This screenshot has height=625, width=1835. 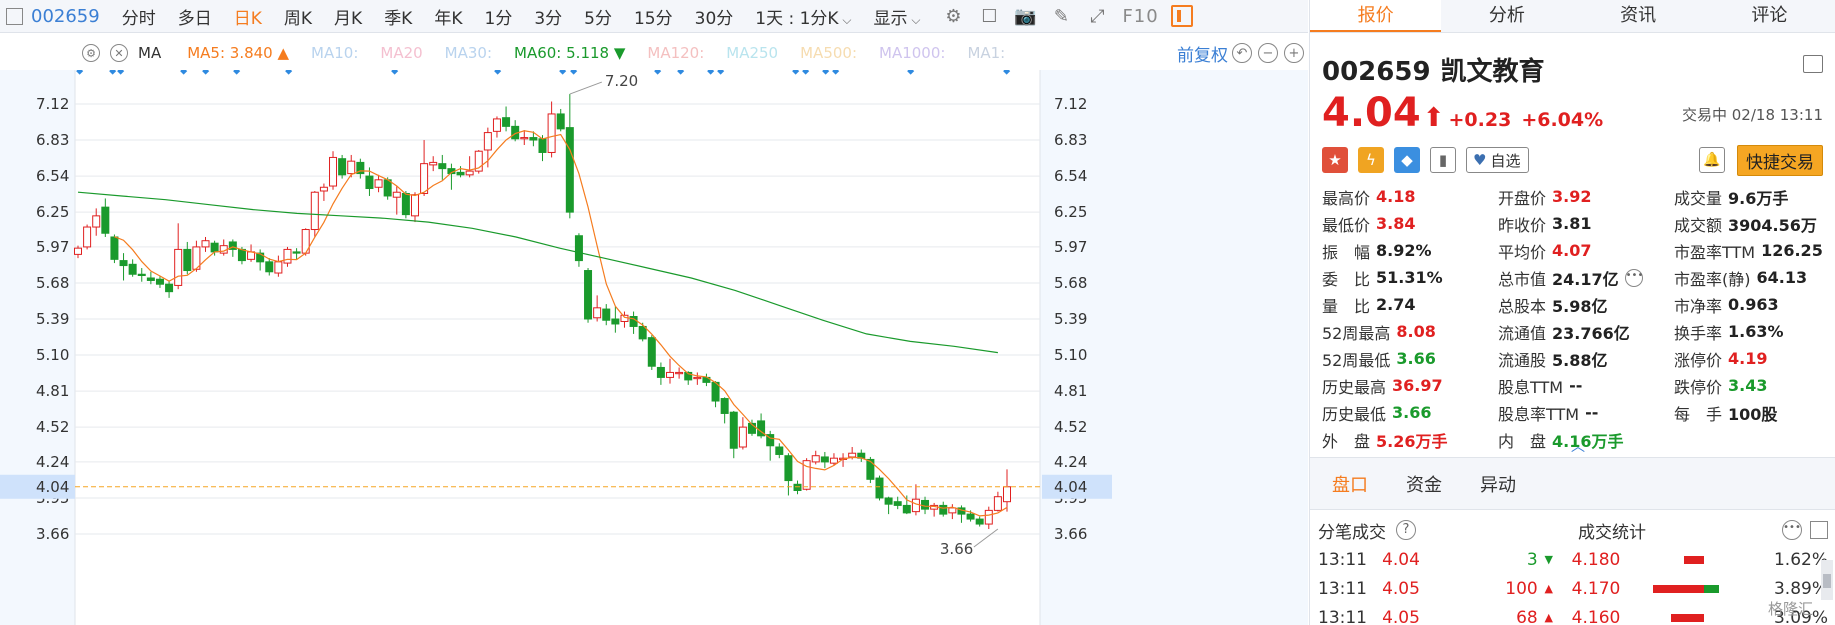 I want to click on stat-label: 历史最高, so click(x=1354, y=387).